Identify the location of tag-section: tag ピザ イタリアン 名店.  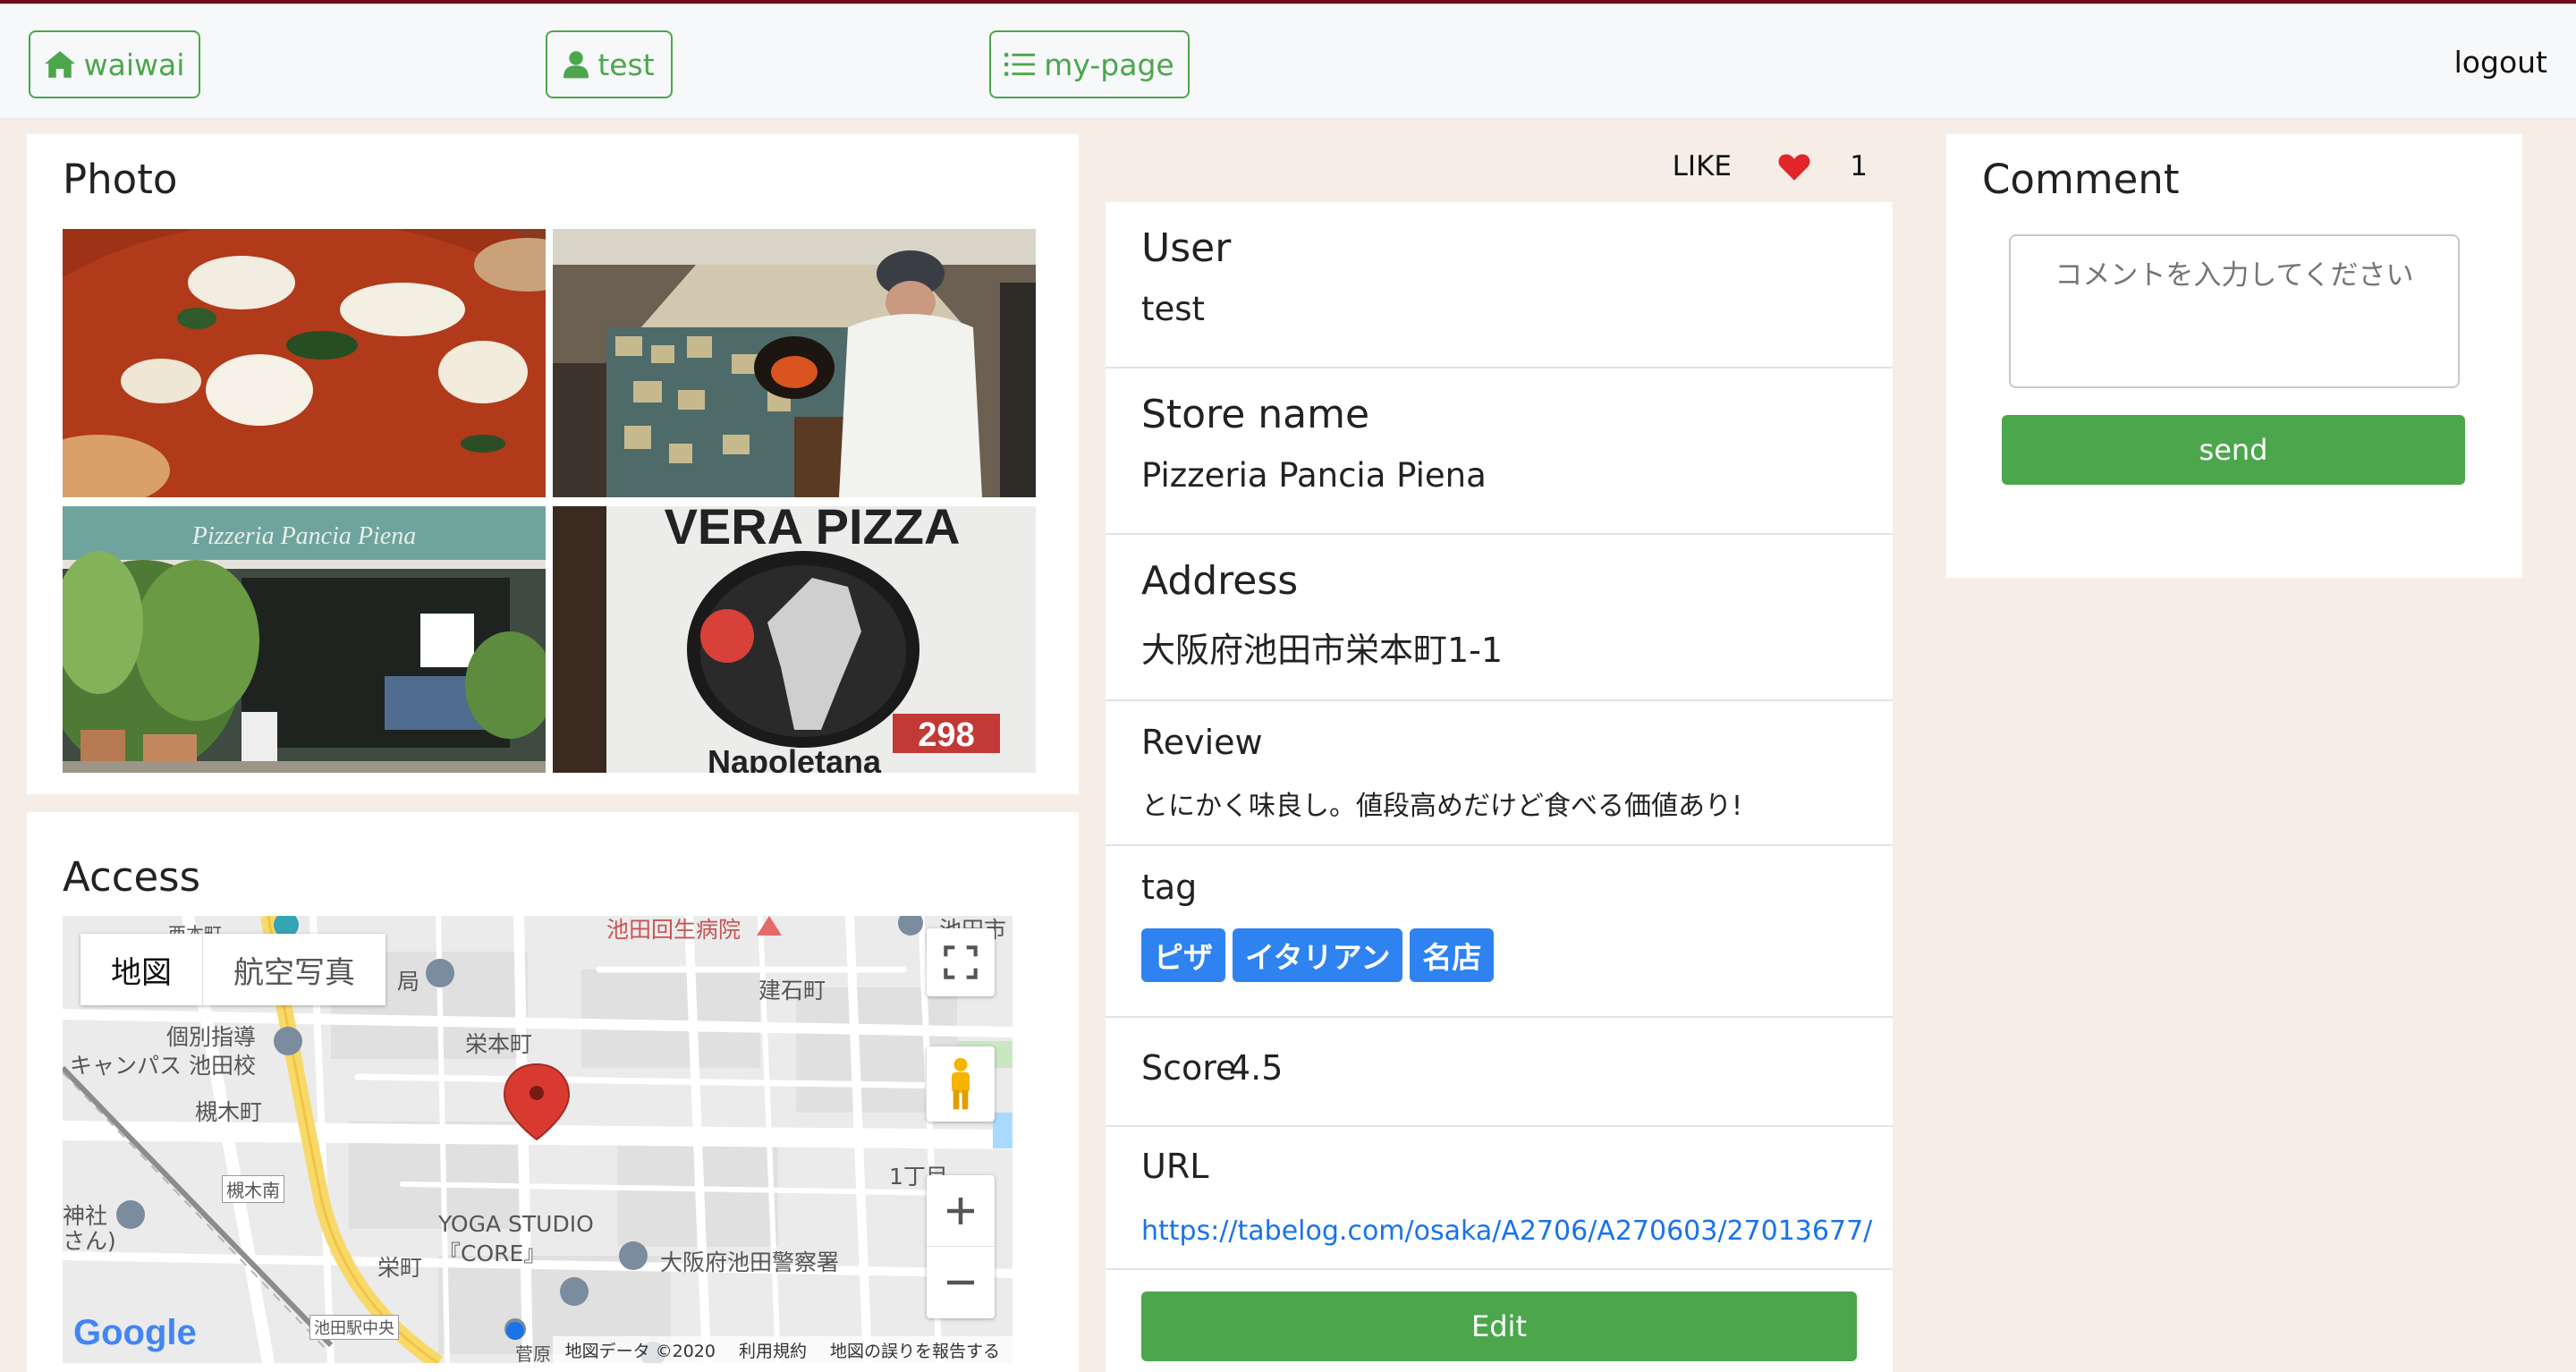
(1499, 932).